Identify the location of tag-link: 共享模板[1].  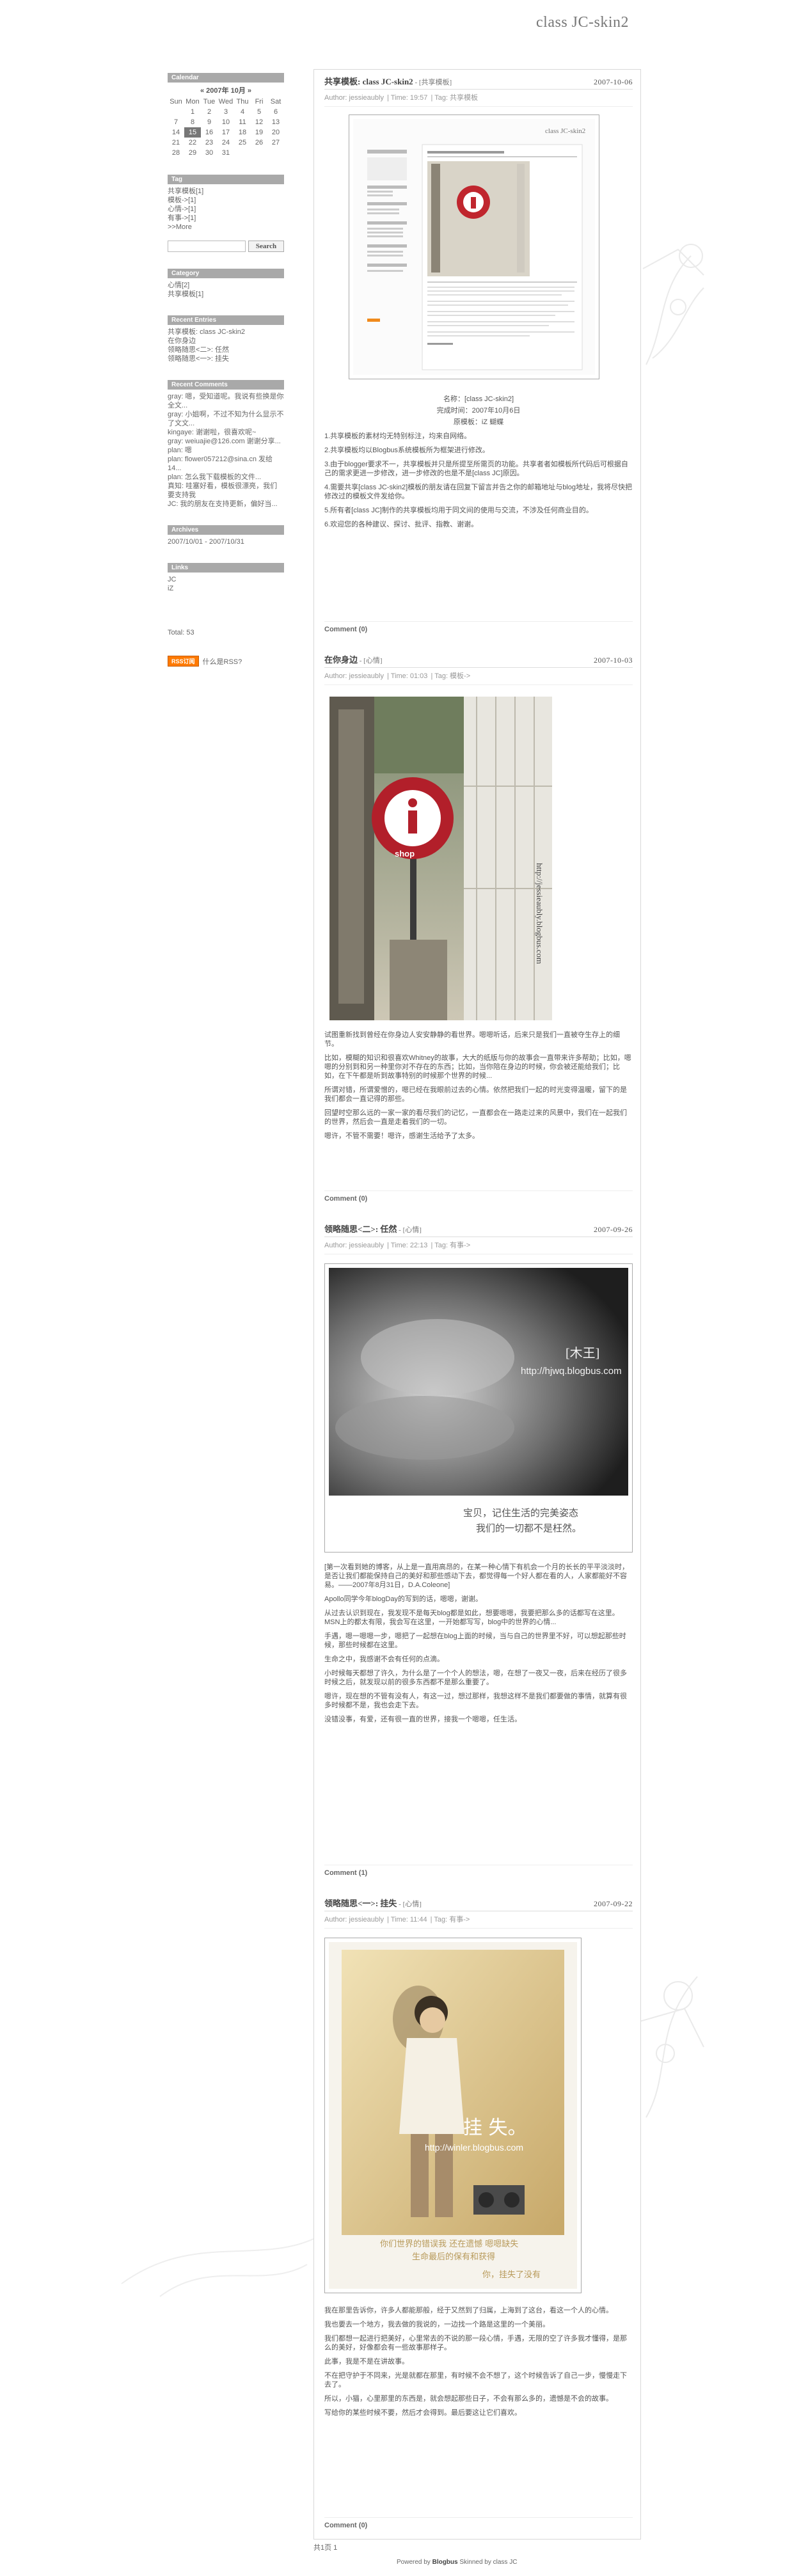
(226, 191).